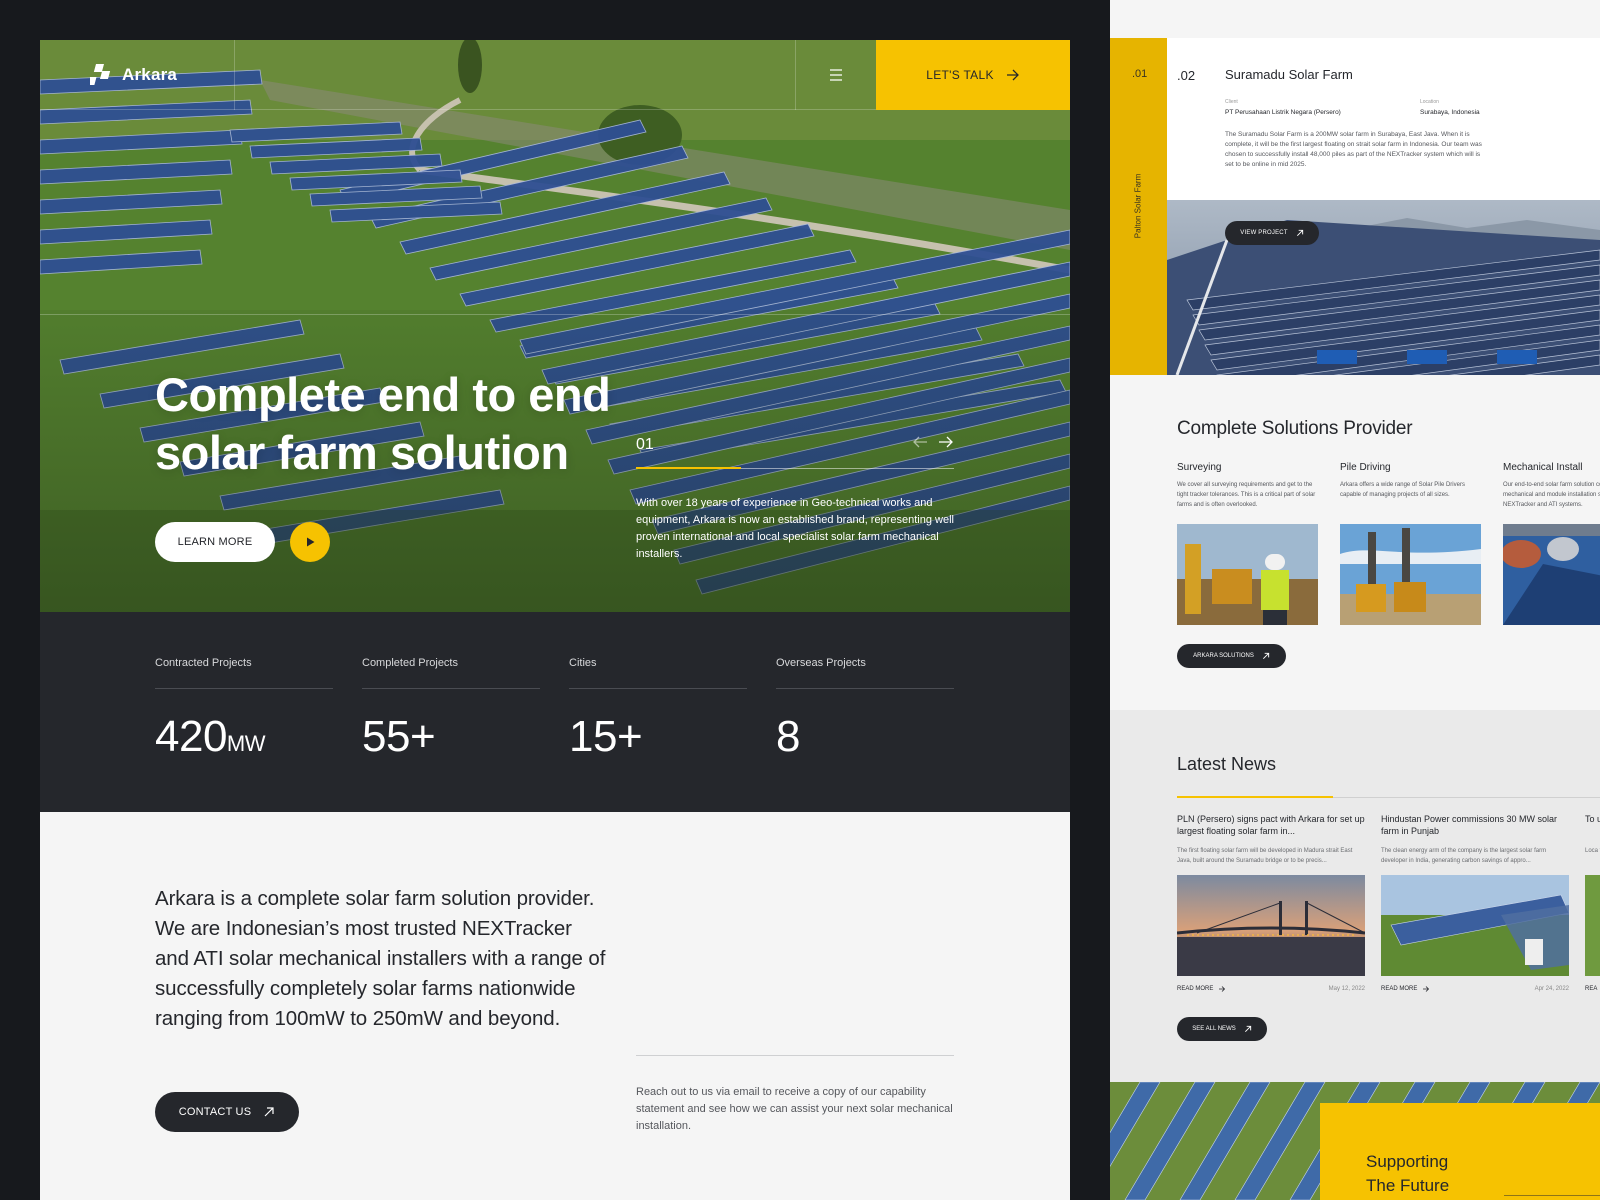 Image resolution: width=1600 pixels, height=1200 pixels. Describe the element at coordinates (973, 75) in the screenshot. I see `lets-talk-button: LET'S TALK` at that location.